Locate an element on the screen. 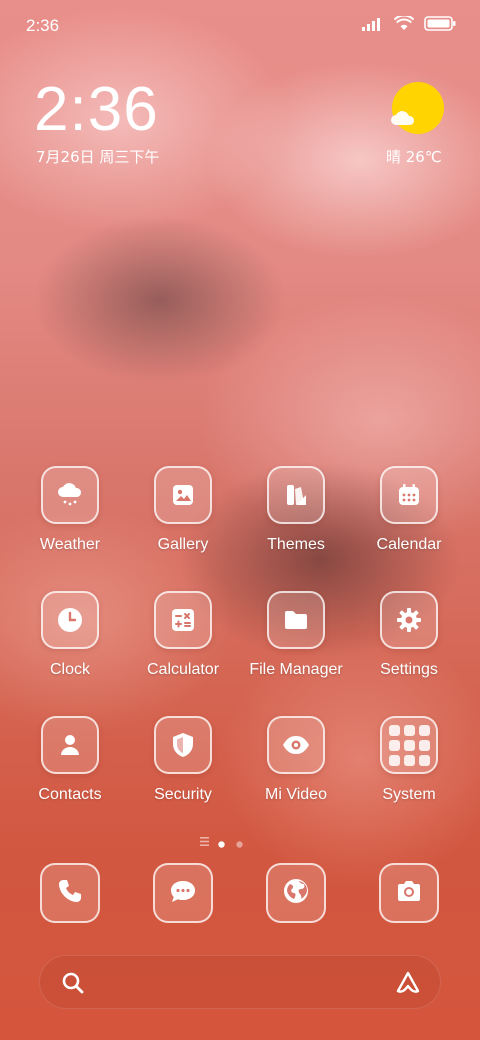  app-file-manager: File Manager is located at coordinates (296, 641).